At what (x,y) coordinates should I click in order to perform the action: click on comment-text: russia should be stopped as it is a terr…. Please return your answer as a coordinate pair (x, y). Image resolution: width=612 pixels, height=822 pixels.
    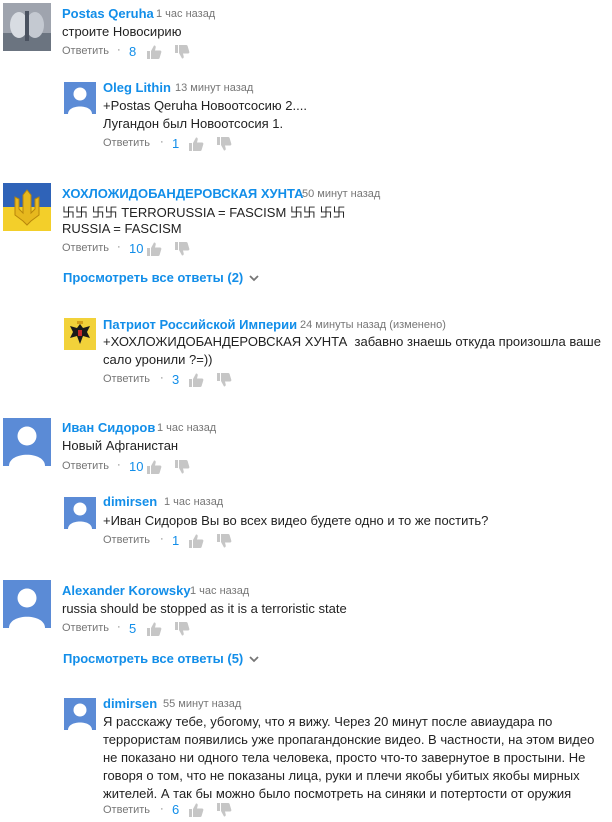
    Looking at the image, I should click on (204, 608).